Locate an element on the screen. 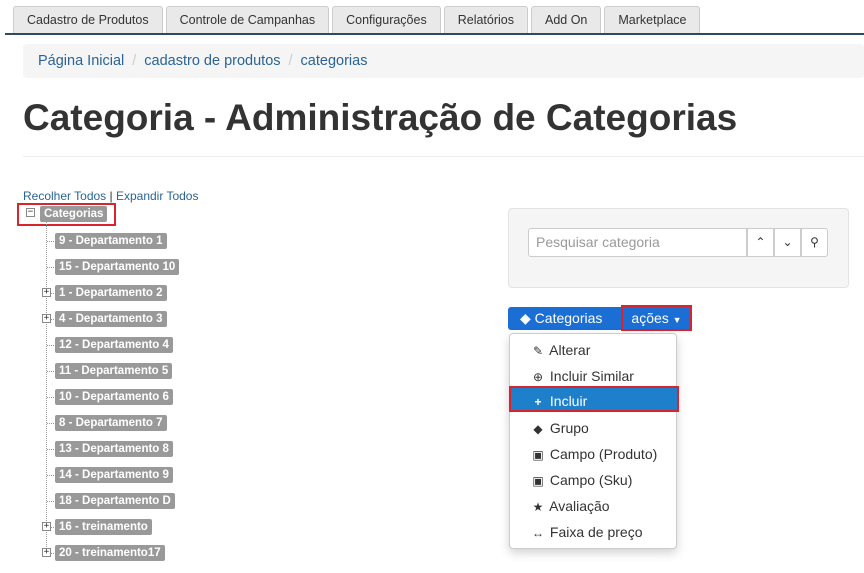  menu-item-label: Faixa de preço is located at coordinates (596, 532).